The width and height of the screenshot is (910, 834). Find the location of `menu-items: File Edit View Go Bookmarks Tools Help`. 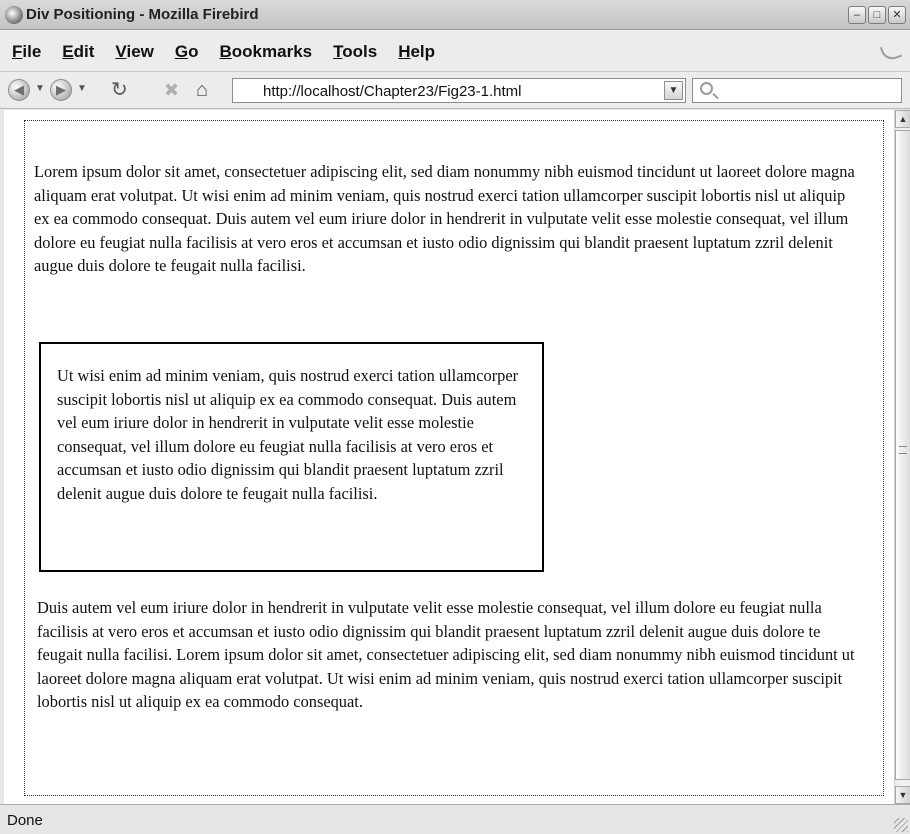

menu-items: File Edit View Go Bookmarks Tools Help is located at coordinates (234, 52).